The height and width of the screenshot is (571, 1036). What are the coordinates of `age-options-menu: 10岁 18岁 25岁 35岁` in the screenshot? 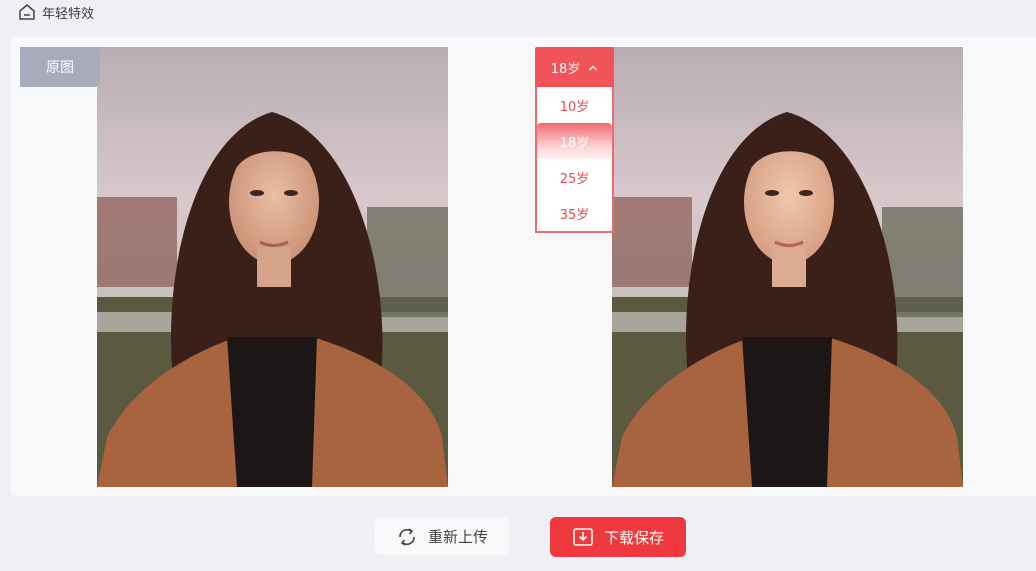 It's located at (574, 160).